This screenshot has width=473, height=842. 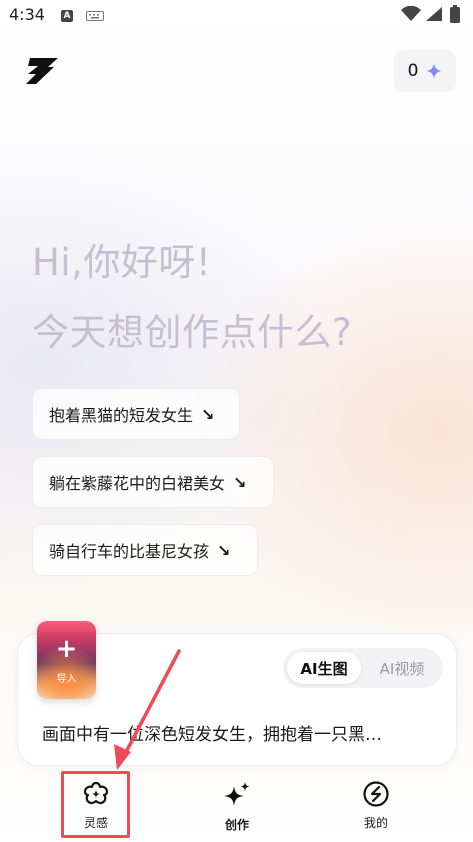 I want to click on credits-count: 0, so click(x=413, y=71).